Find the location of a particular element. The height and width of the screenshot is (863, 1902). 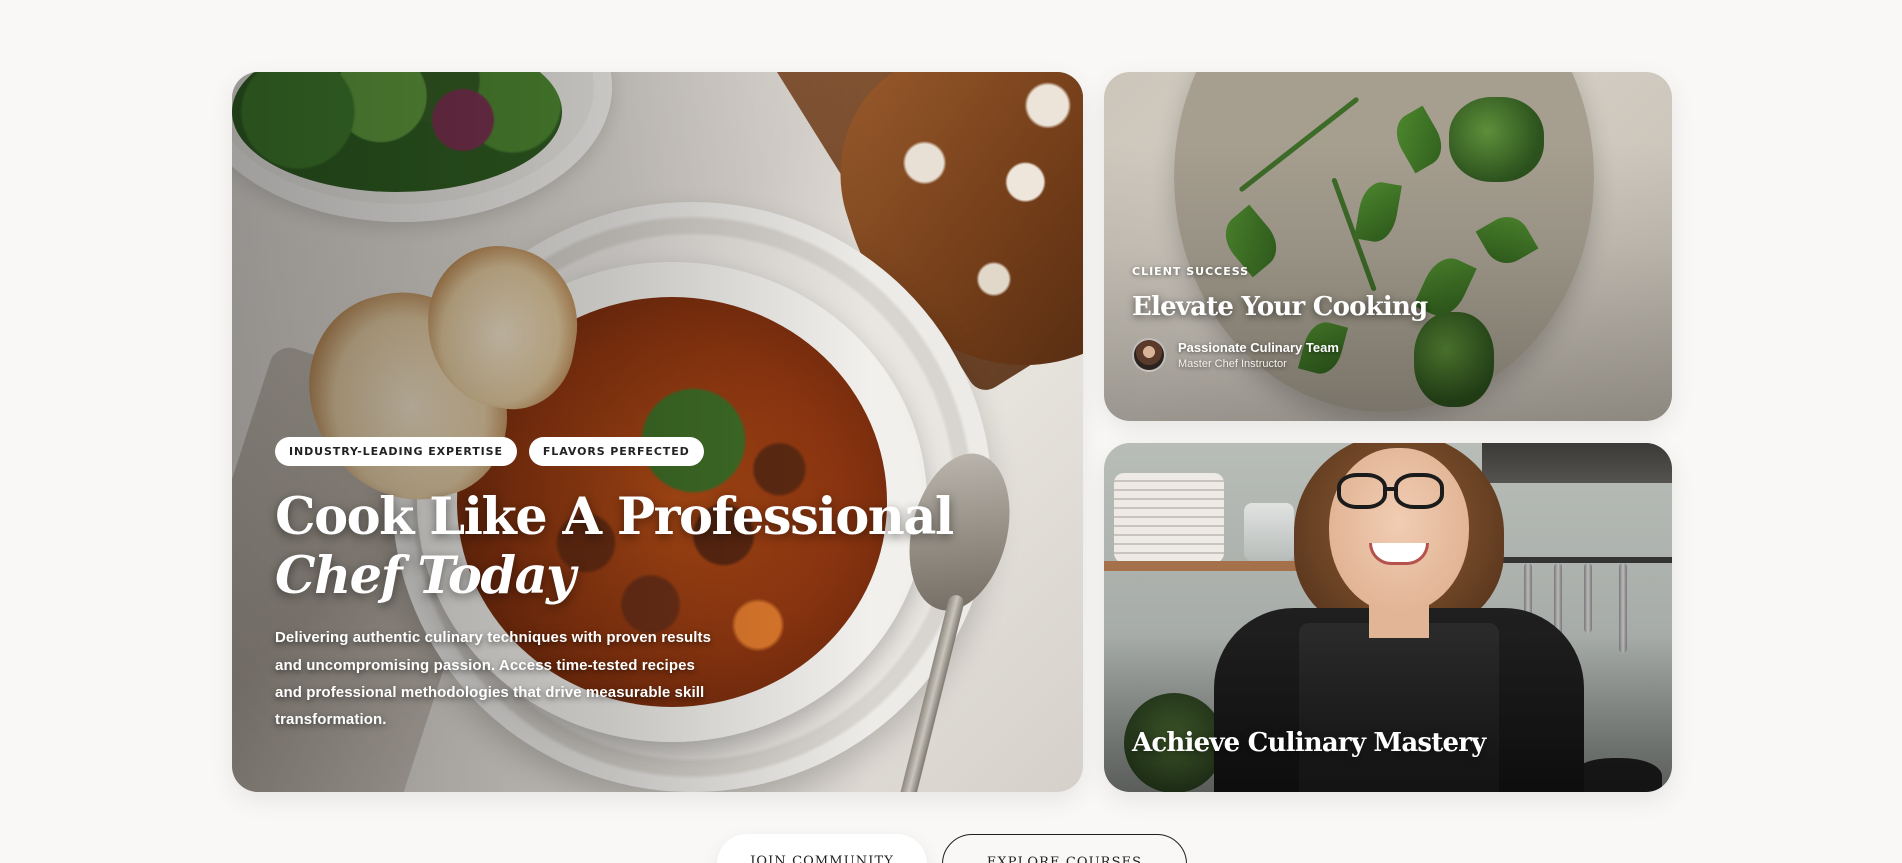

avatar is located at coordinates (1149, 355).